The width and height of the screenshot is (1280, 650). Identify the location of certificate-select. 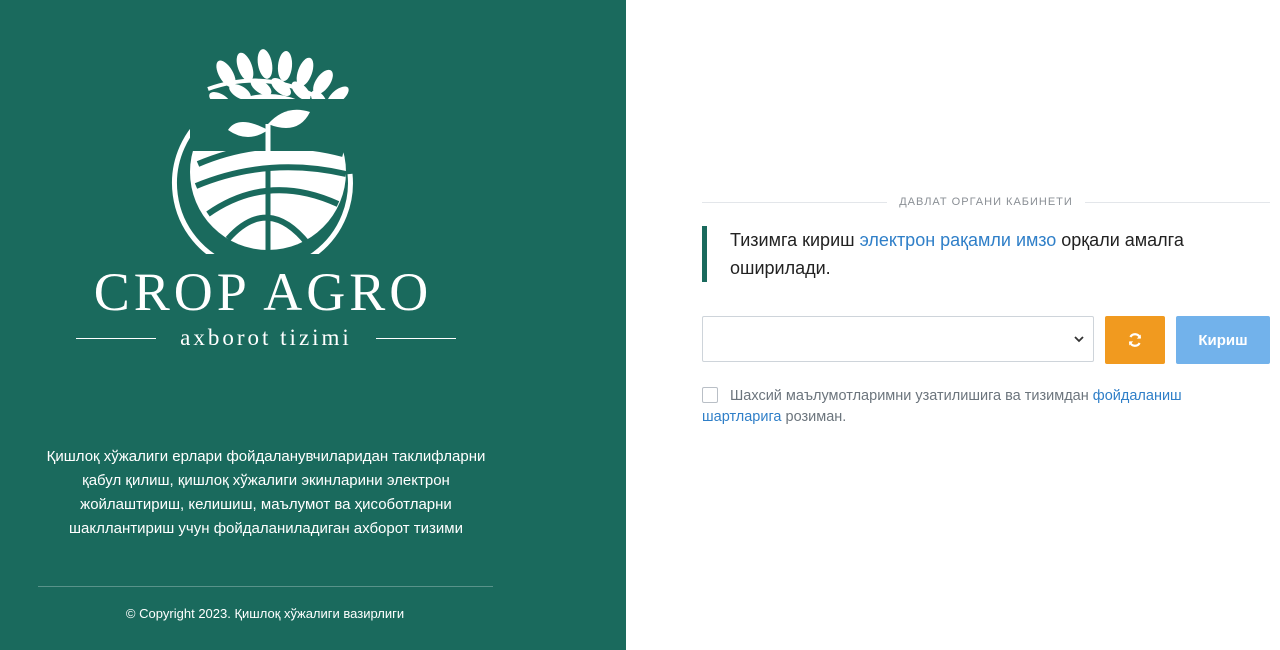
(898, 339).